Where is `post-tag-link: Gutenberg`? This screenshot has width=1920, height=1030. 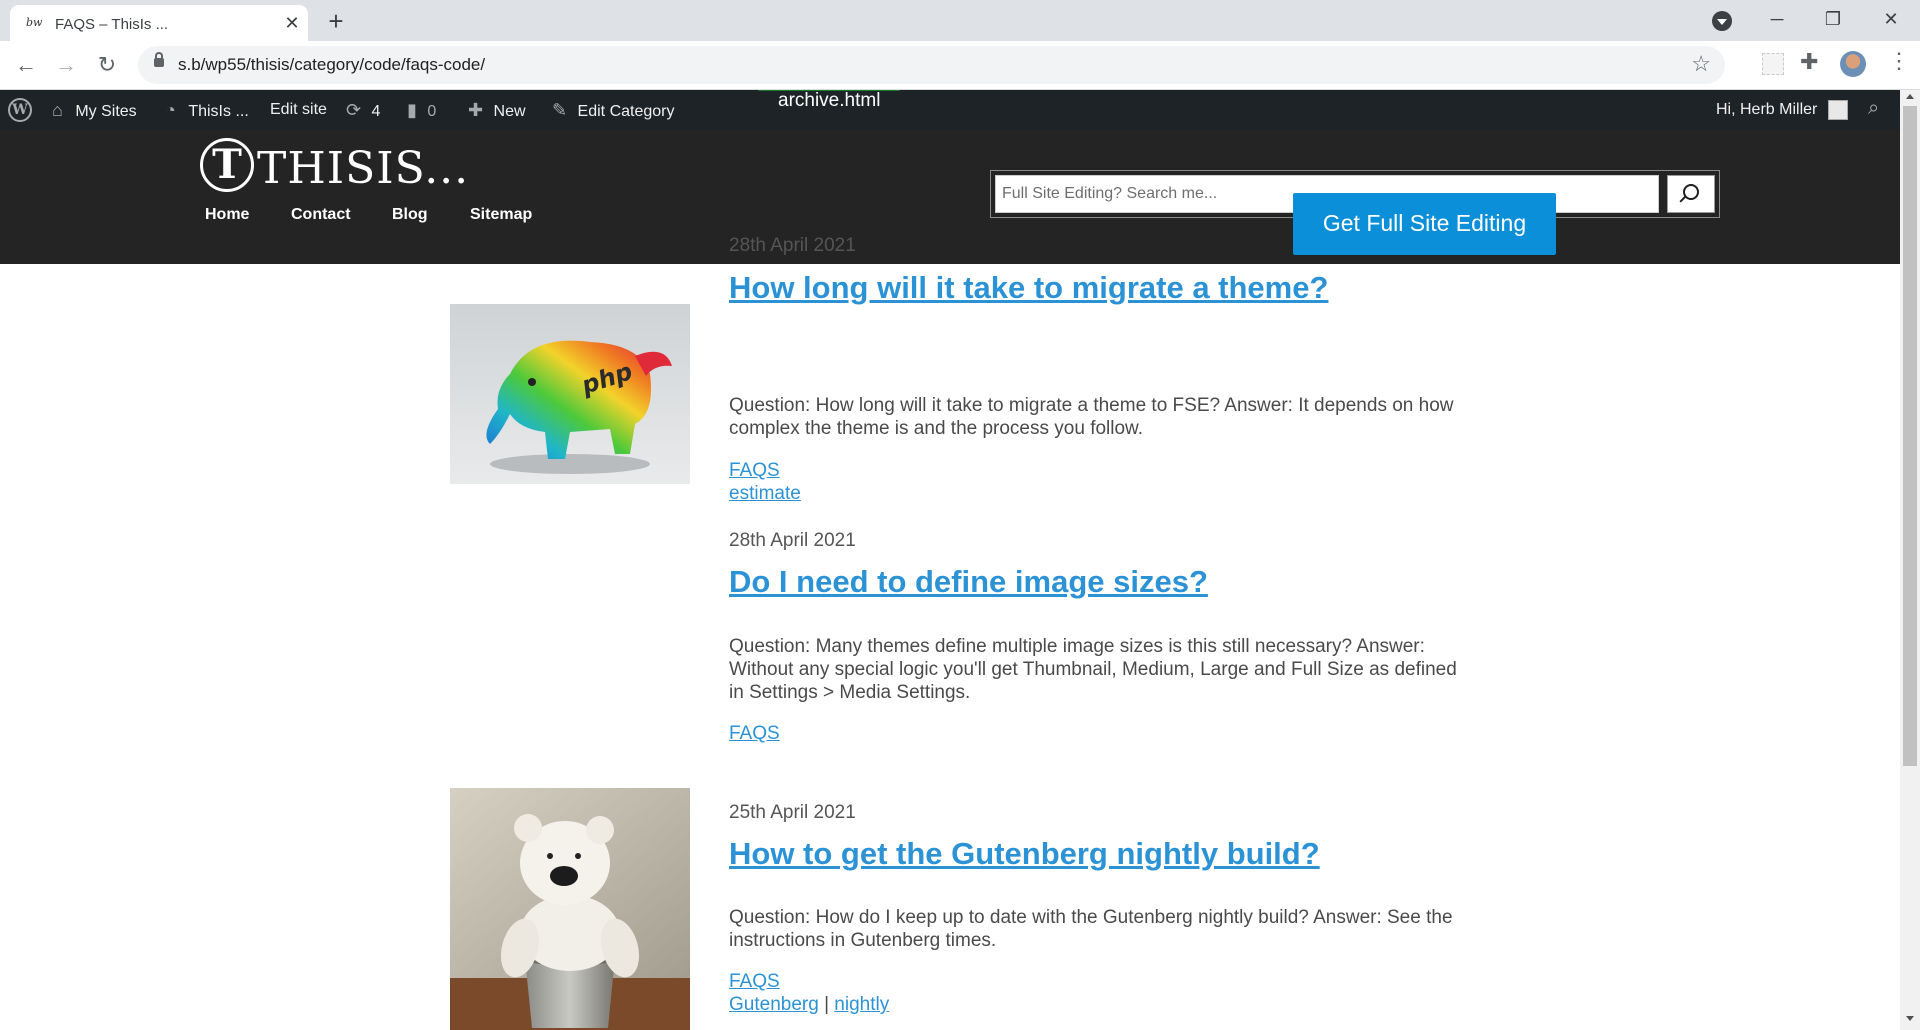
post-tag-link: Gutenberg is located at coordinates (774, 1004).